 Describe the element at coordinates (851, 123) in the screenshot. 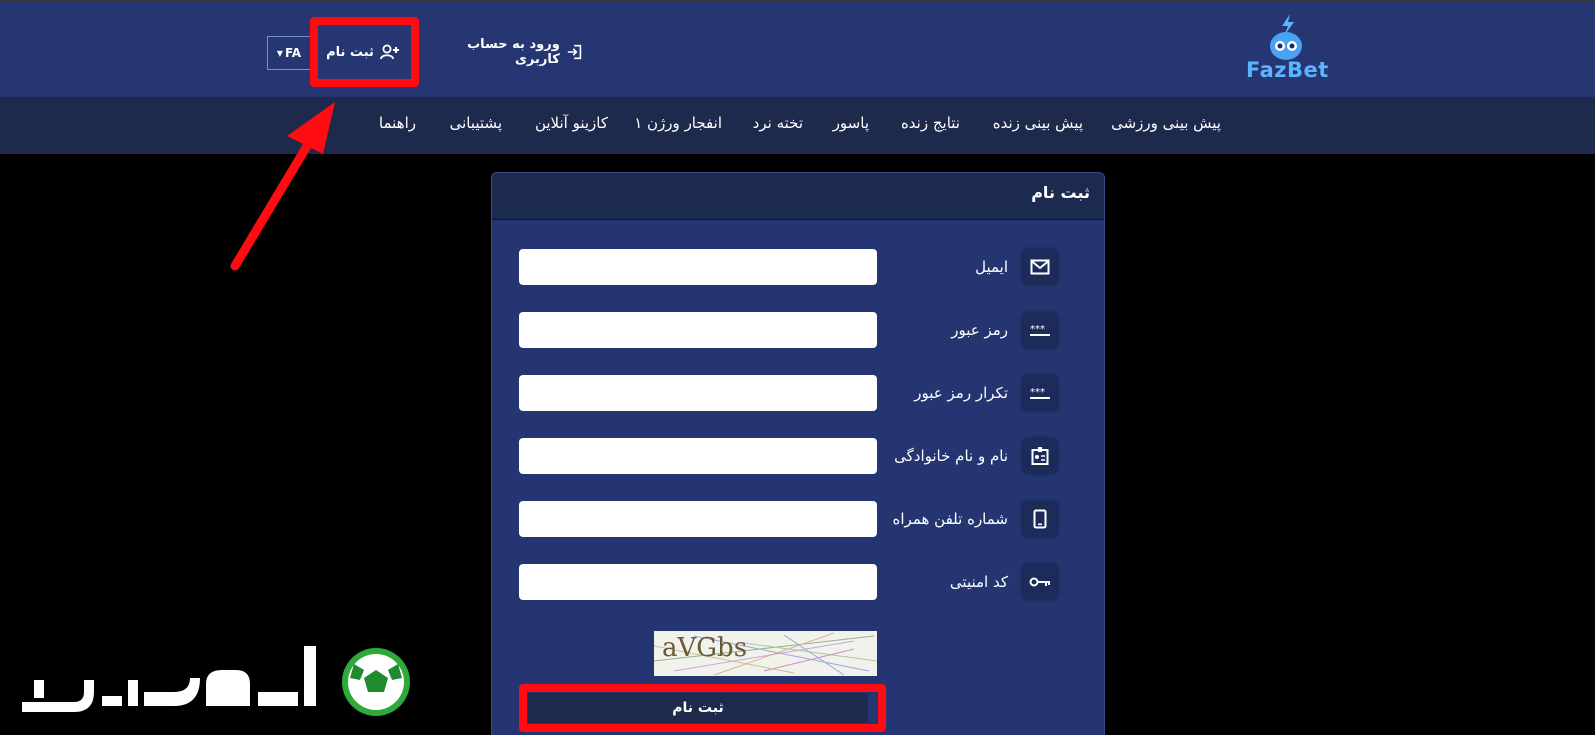

I see `nav-item-pasur: پاسور` at that location.